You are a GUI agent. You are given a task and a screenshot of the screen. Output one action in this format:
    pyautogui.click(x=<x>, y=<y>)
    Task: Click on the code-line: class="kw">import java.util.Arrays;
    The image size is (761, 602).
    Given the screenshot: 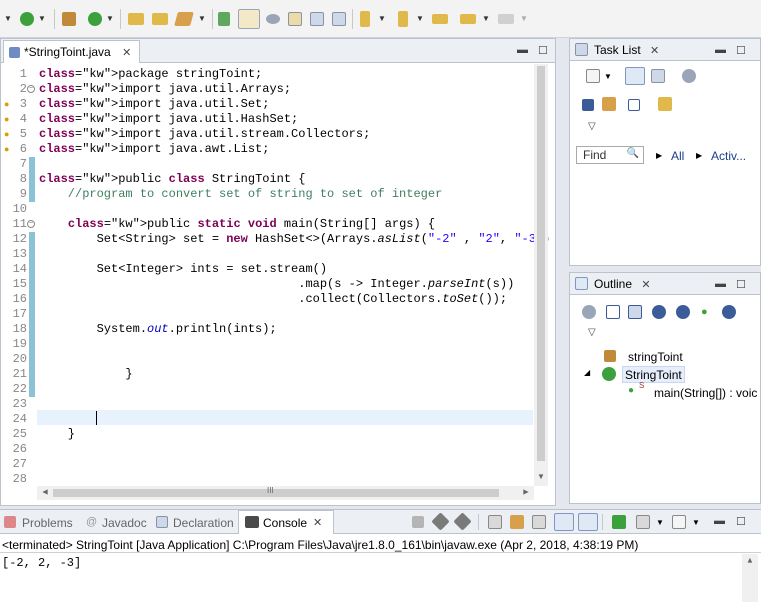 What is the action you would take?
    pyautogui.click(x=165, y=89)
    